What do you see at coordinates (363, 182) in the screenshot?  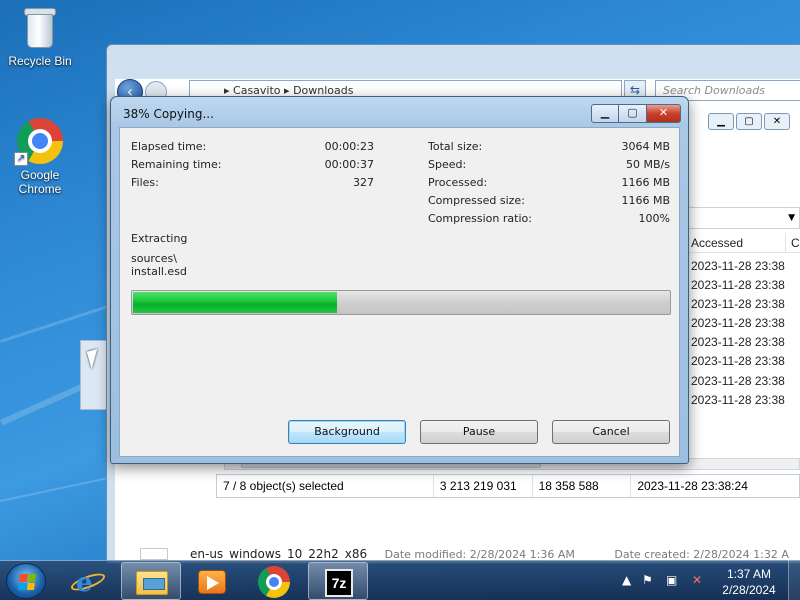 I see `files-value: 327` at bounding box center [363, 182].